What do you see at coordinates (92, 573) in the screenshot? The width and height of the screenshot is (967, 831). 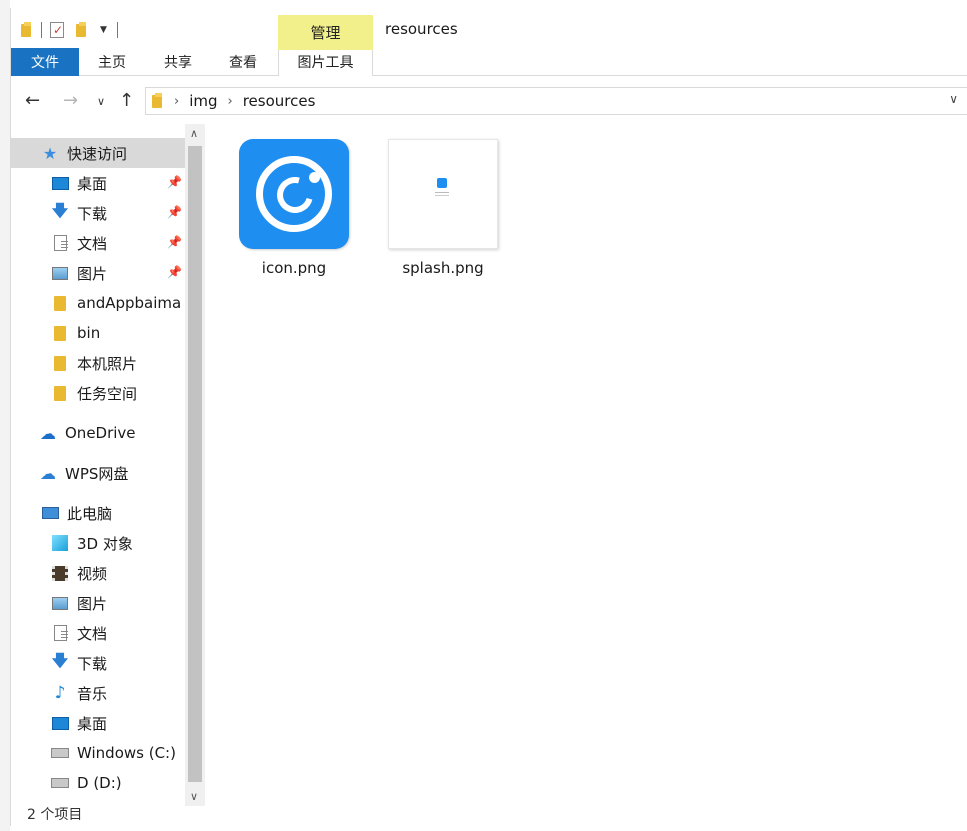 I see `nav-item-label: 视频` at bounding box center [92, 573].